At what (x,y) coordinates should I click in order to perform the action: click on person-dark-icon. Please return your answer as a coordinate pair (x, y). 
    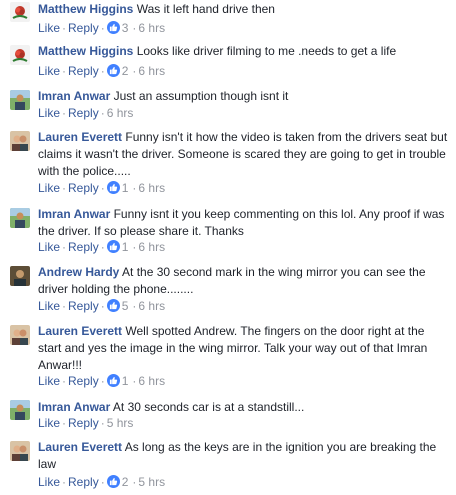
    Looking at the image, I should click on (20, 276).